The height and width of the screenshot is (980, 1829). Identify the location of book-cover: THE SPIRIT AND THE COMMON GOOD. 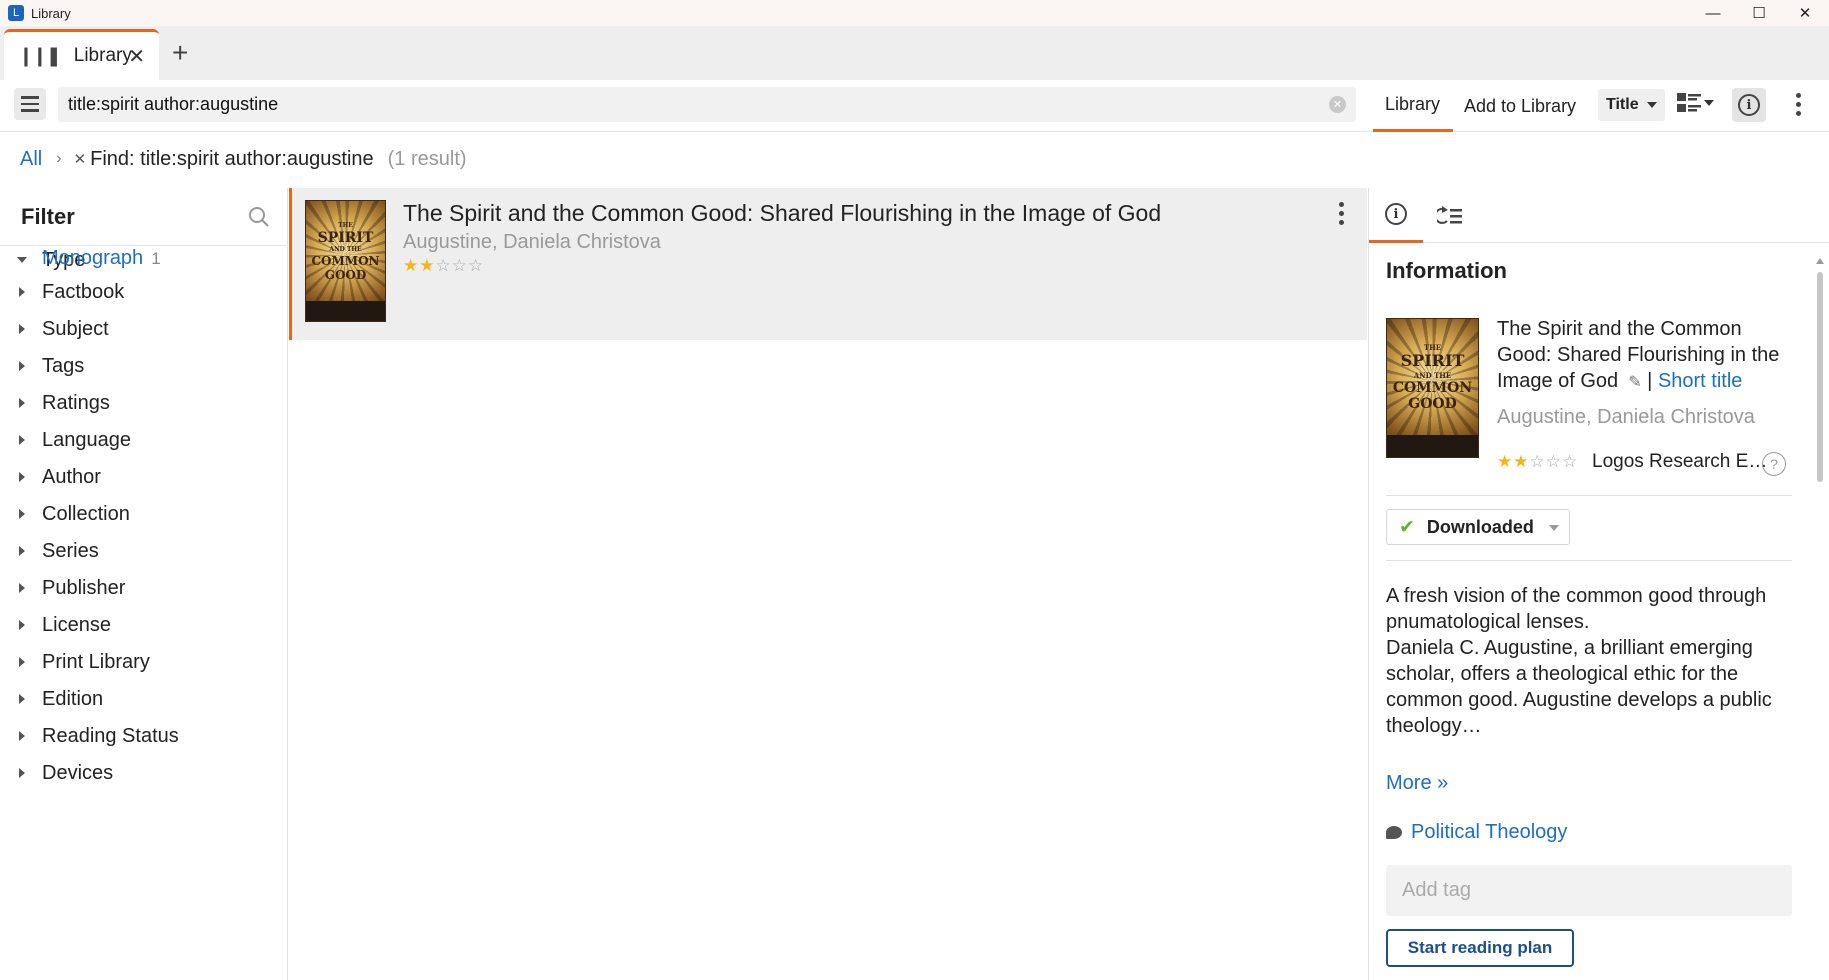
(345, 261).